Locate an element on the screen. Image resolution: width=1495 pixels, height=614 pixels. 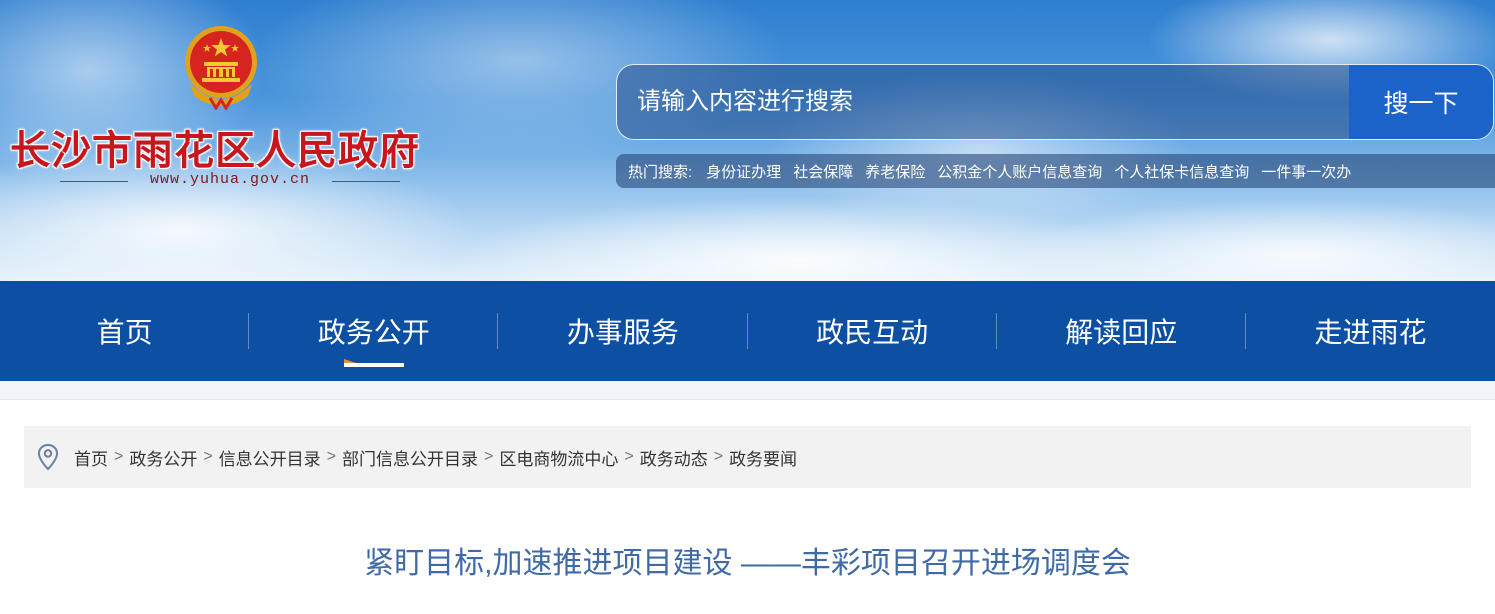
nav-item-interpretation: 解读回应 is located at coordinates (1121, 331).